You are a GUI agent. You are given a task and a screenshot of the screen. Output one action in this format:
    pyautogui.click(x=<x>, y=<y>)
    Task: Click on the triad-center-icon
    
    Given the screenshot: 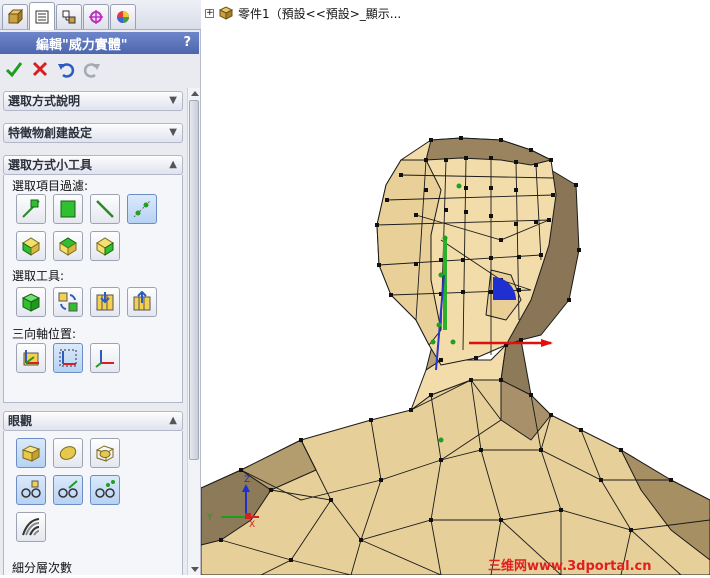 What is the action you would take?
    pyautogui.click(x=31, y=358)
    